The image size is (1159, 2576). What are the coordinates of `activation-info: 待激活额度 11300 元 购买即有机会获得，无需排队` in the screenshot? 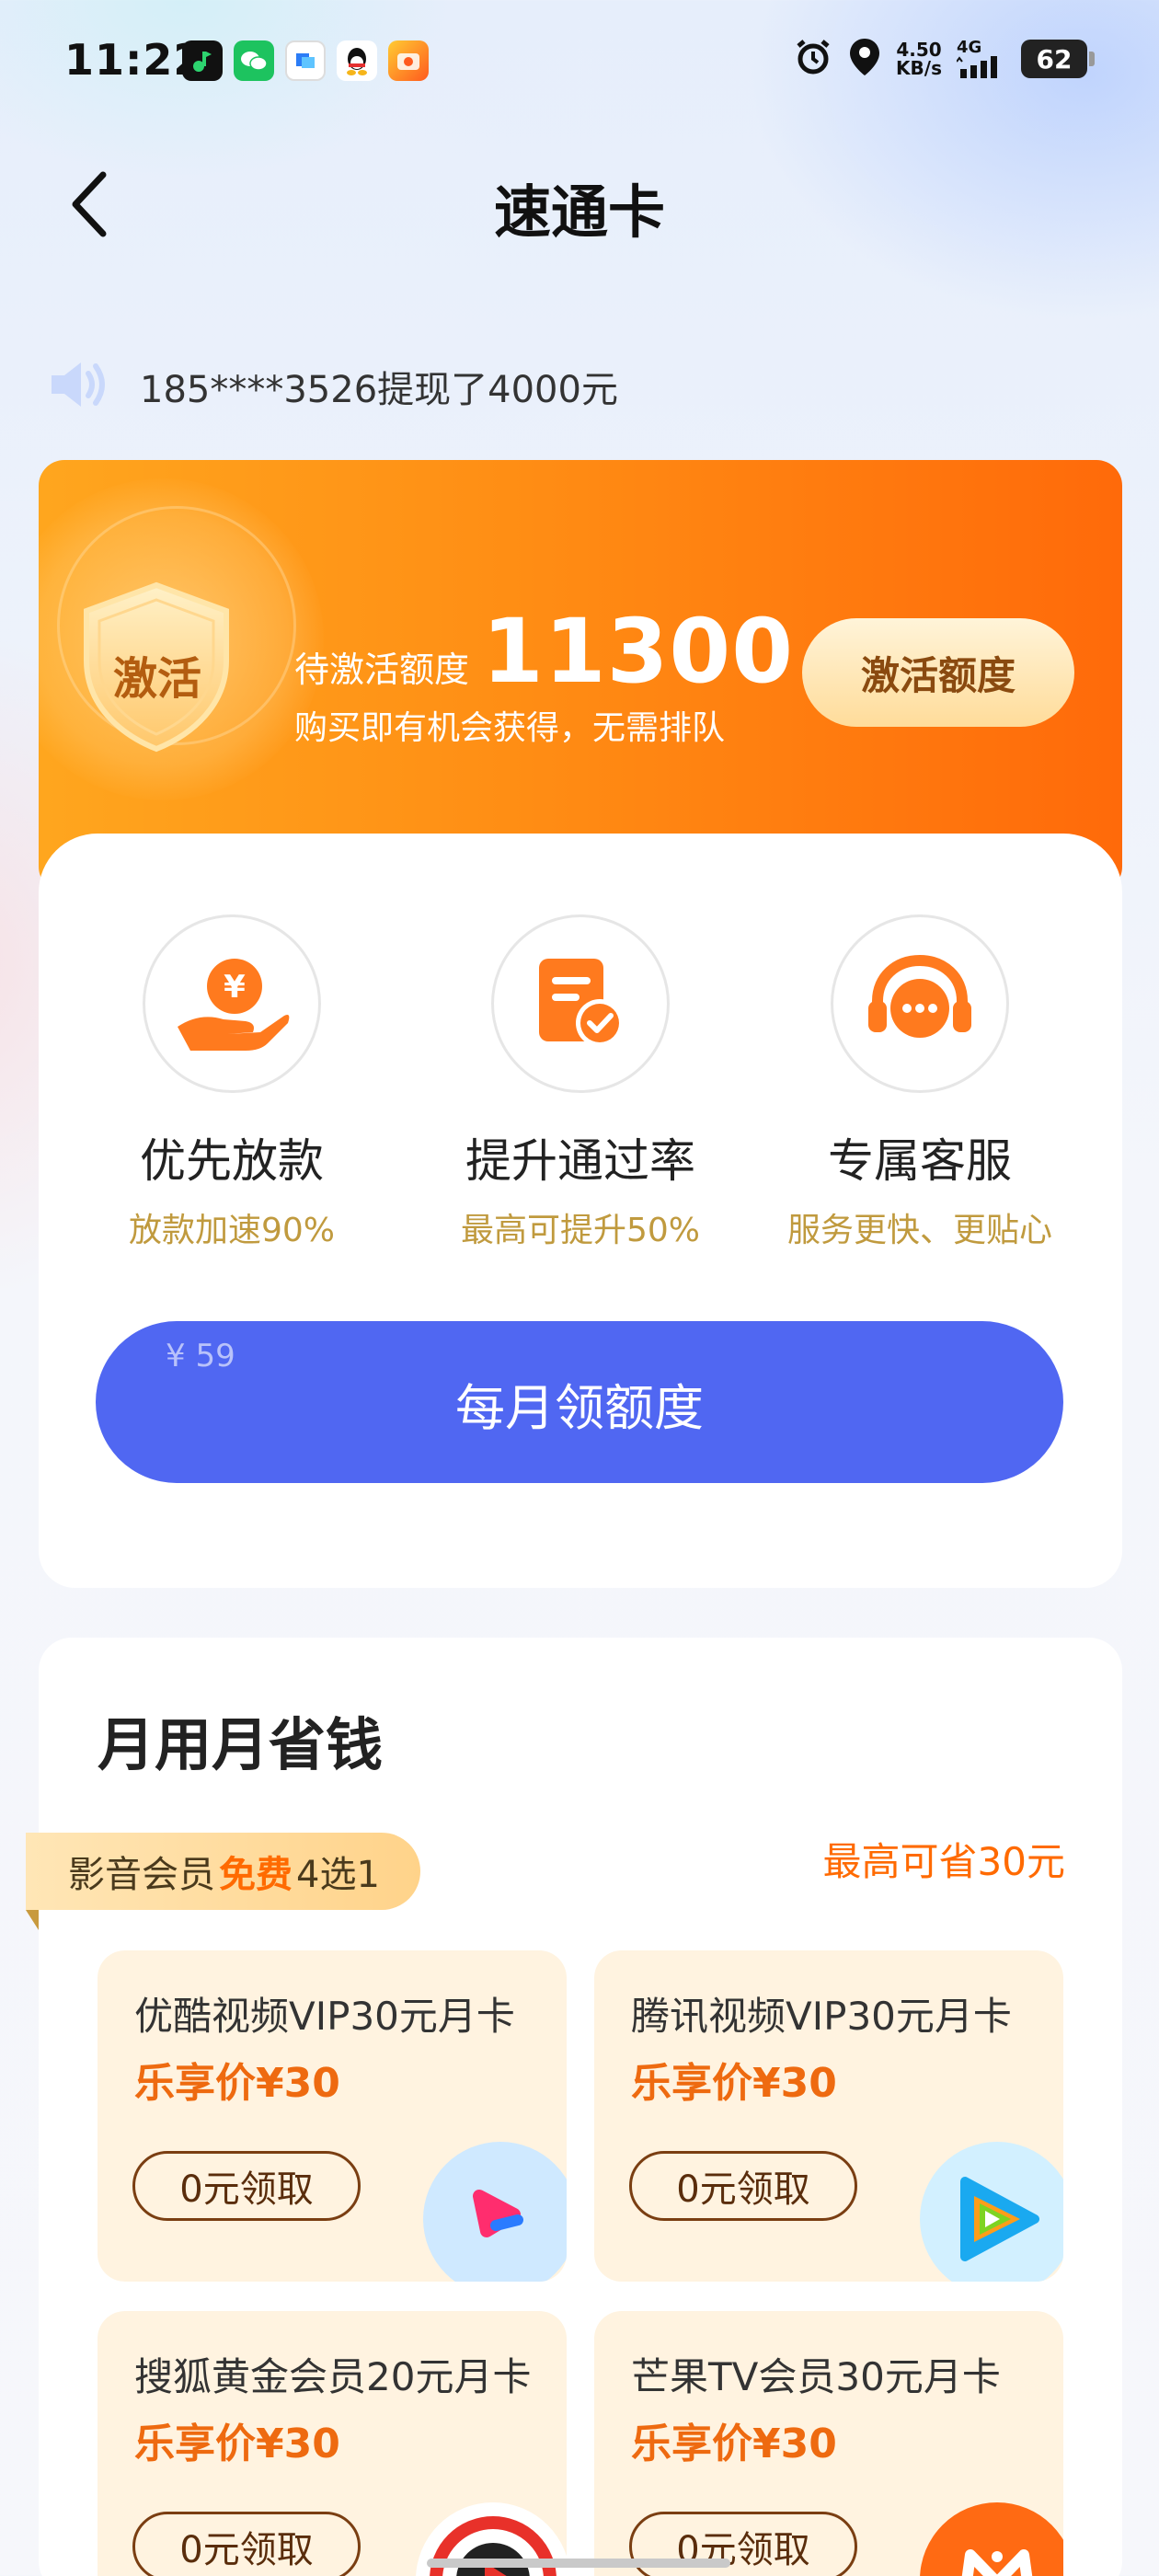 It's located at (567, 677).